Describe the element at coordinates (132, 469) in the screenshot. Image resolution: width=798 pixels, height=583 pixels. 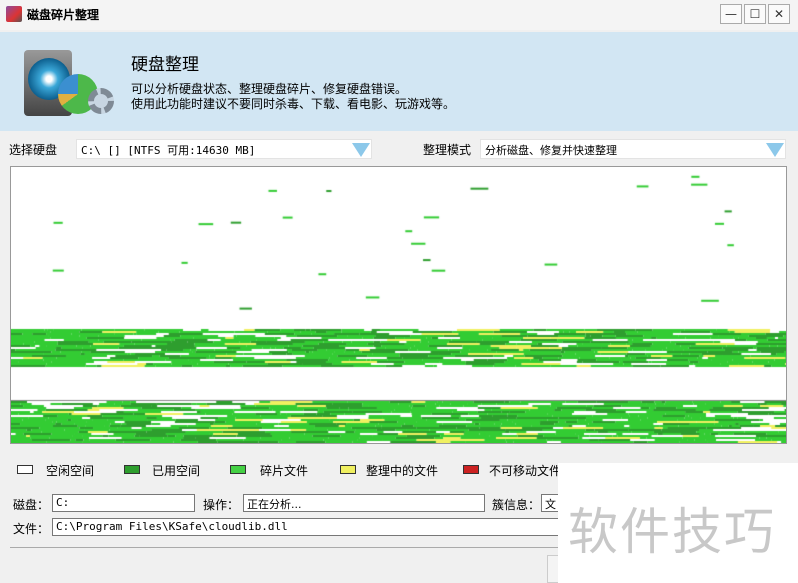
I see `legend-swatch-used` at that location.